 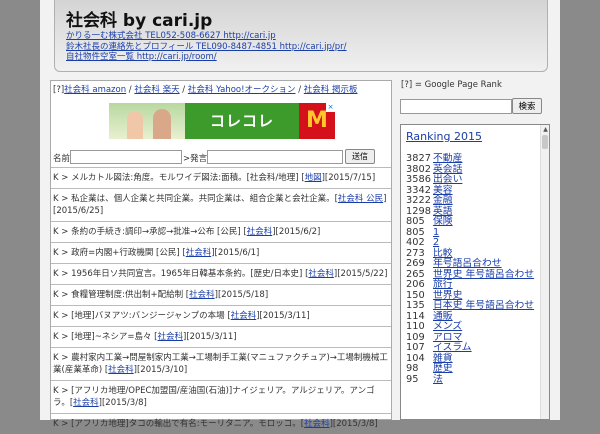 What do you see at coordinates (418, 179) in the screenshot?
I see `rank-count: 3586` at bounding box center [418, 179].